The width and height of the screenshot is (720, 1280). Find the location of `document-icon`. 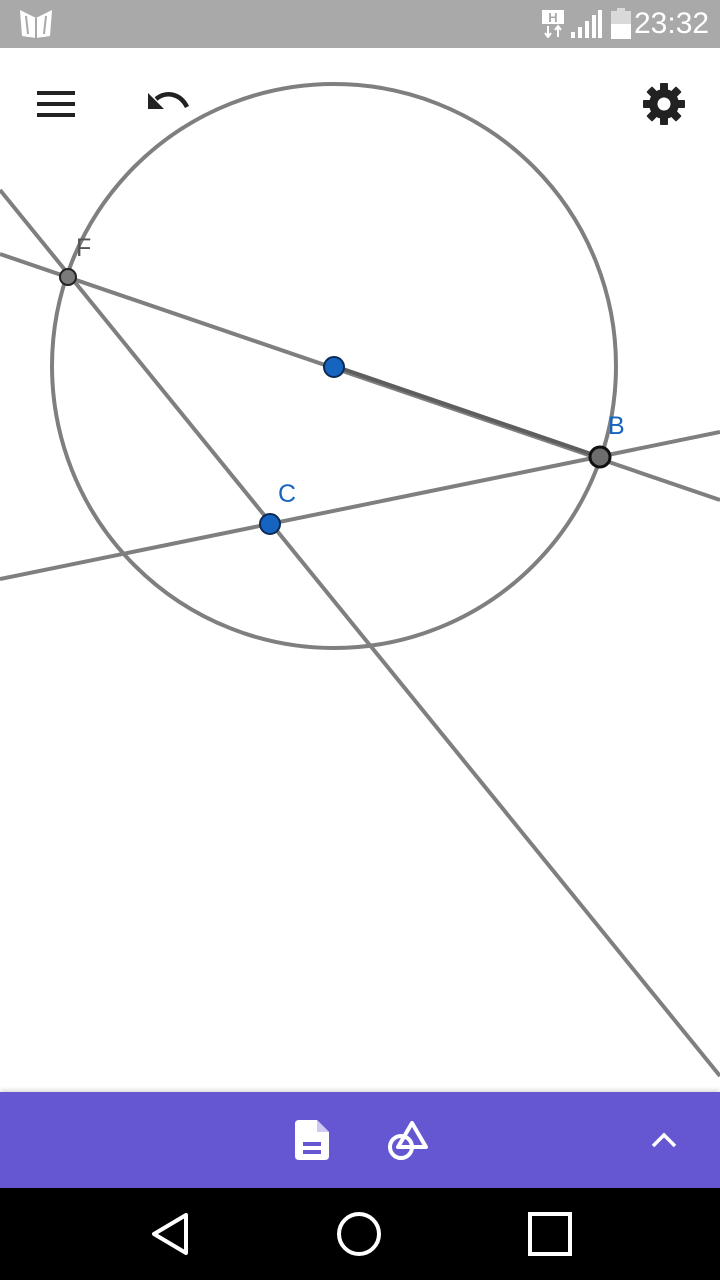

document-icon is located at coordinates (312, 1140).